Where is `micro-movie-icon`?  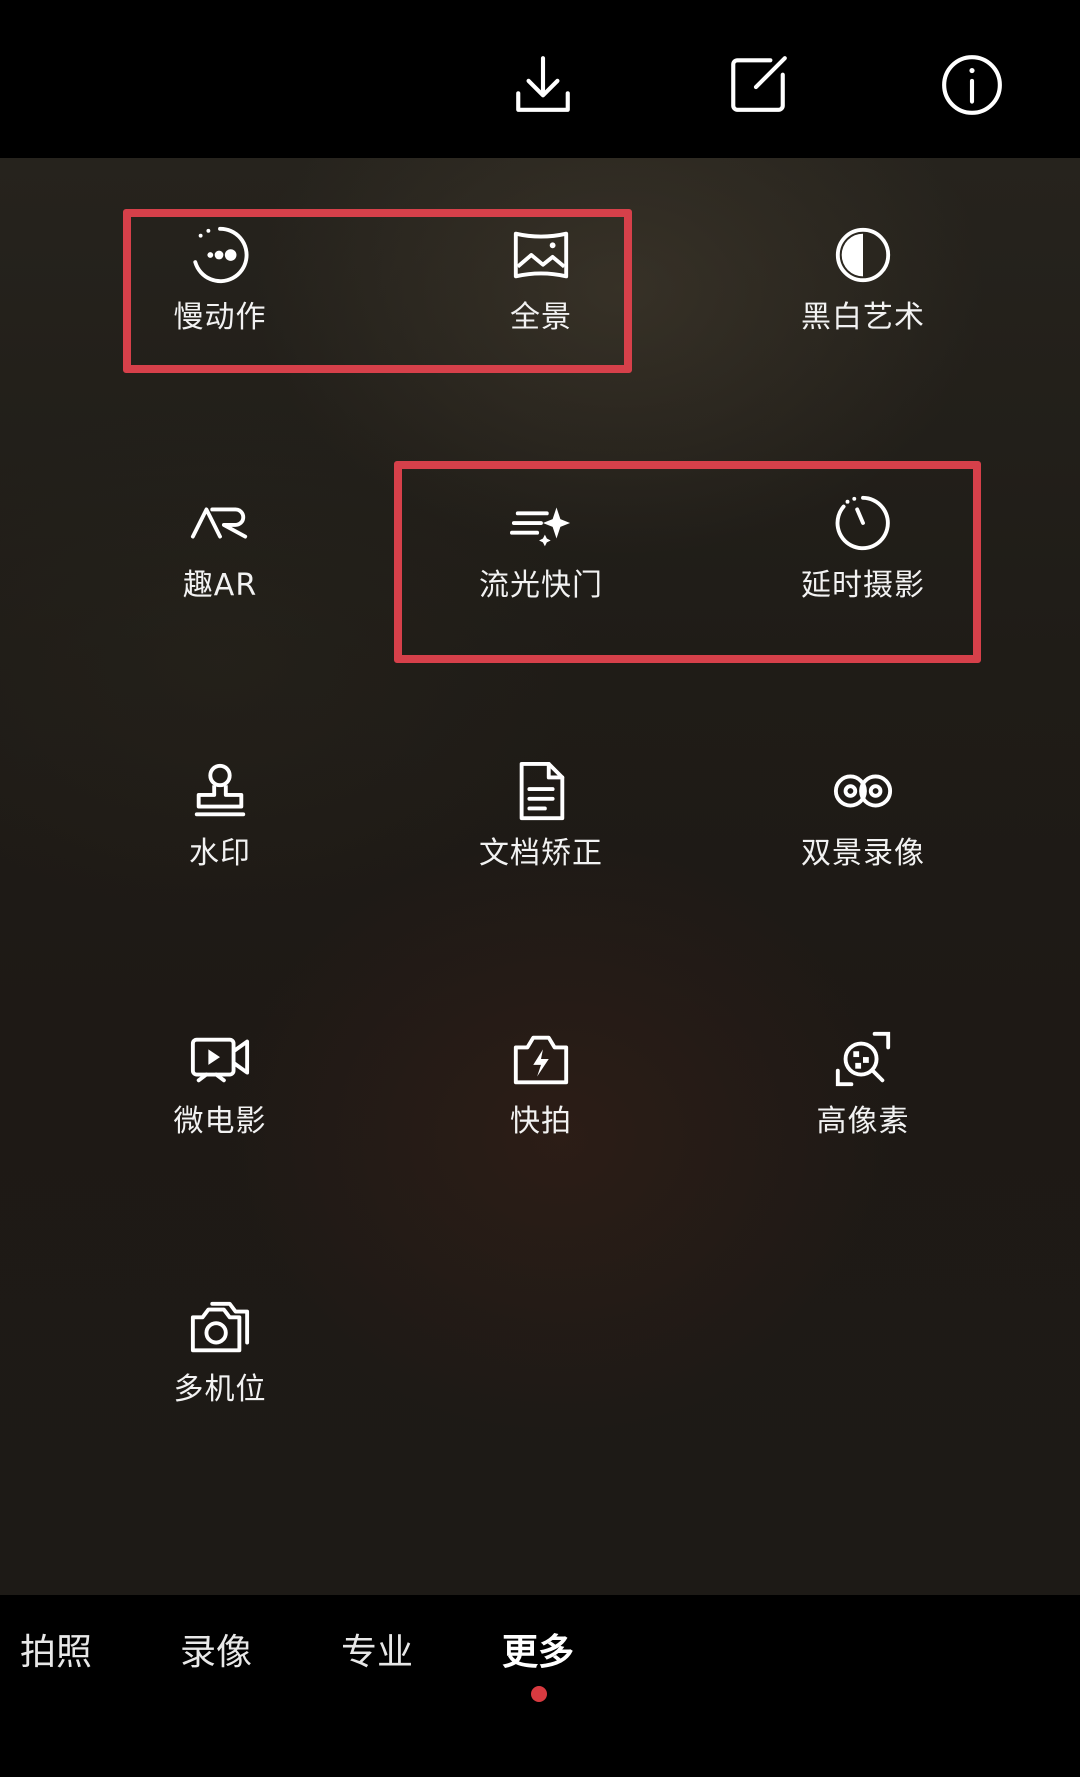 micro-movie-icon is located at coordinates (220, 1059).